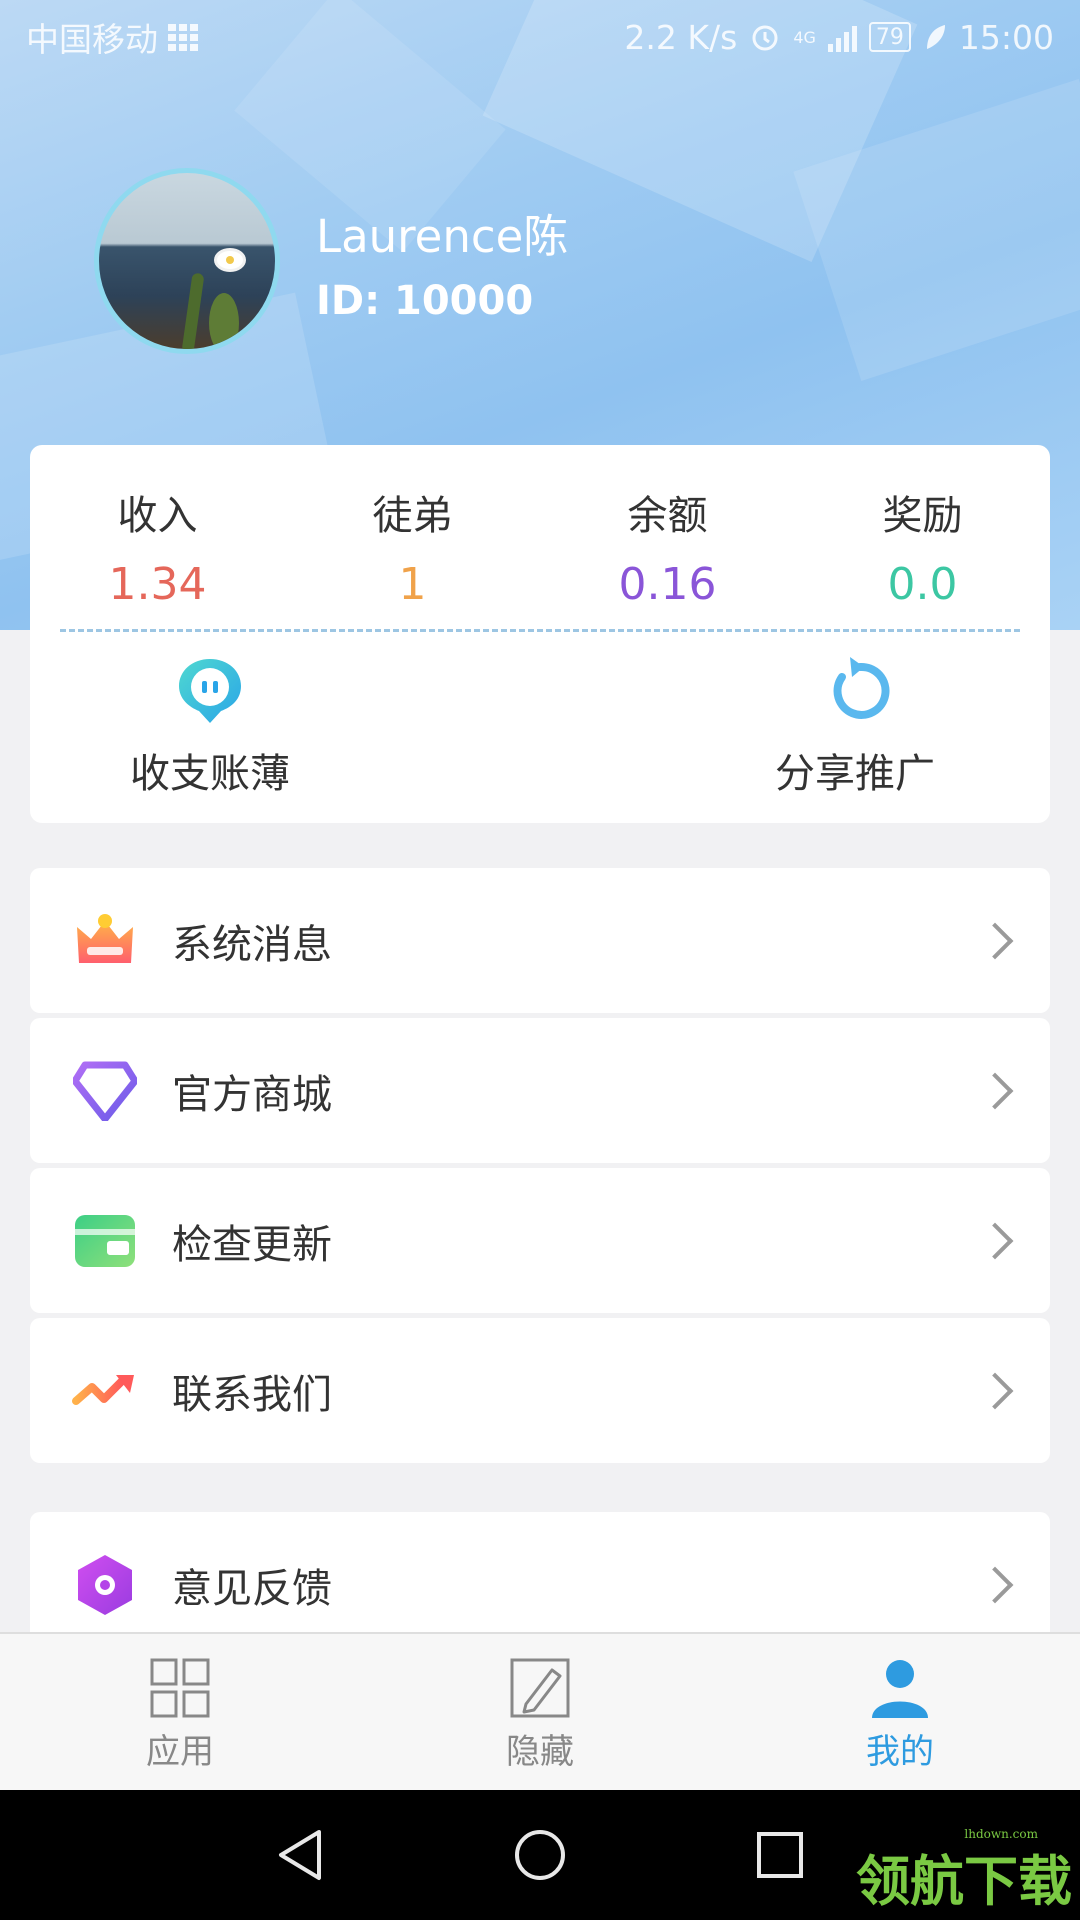  What do you see at coordinates (105, 1091) in the screenshot?
I see `diamond-icon` at bounding box center [105, 1091].